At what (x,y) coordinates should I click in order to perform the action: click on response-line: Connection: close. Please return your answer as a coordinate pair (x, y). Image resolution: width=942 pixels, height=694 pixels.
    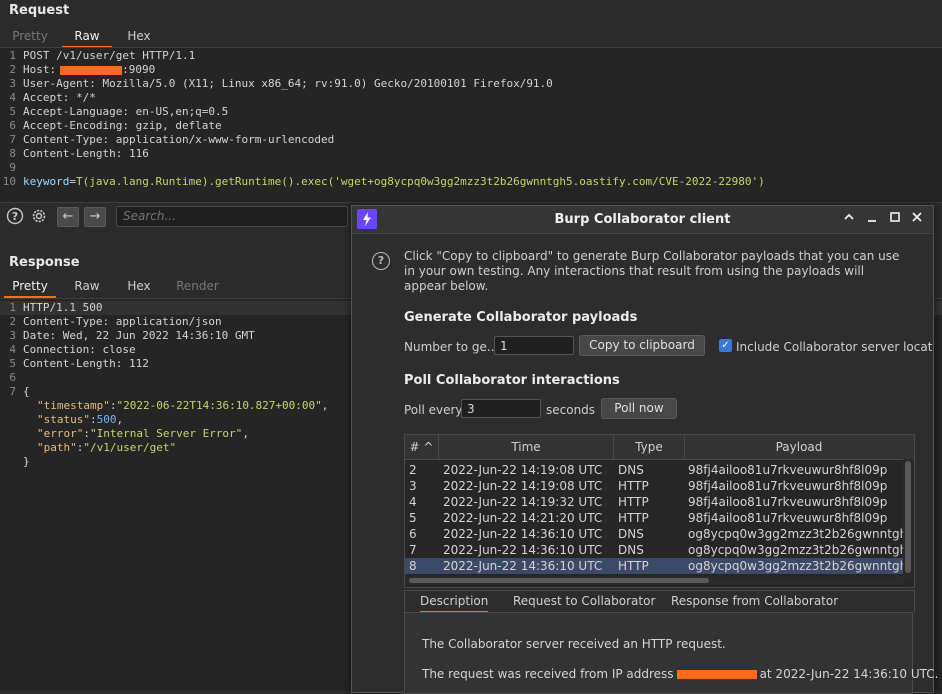
    Looking at the image, I should click on (79, 349).